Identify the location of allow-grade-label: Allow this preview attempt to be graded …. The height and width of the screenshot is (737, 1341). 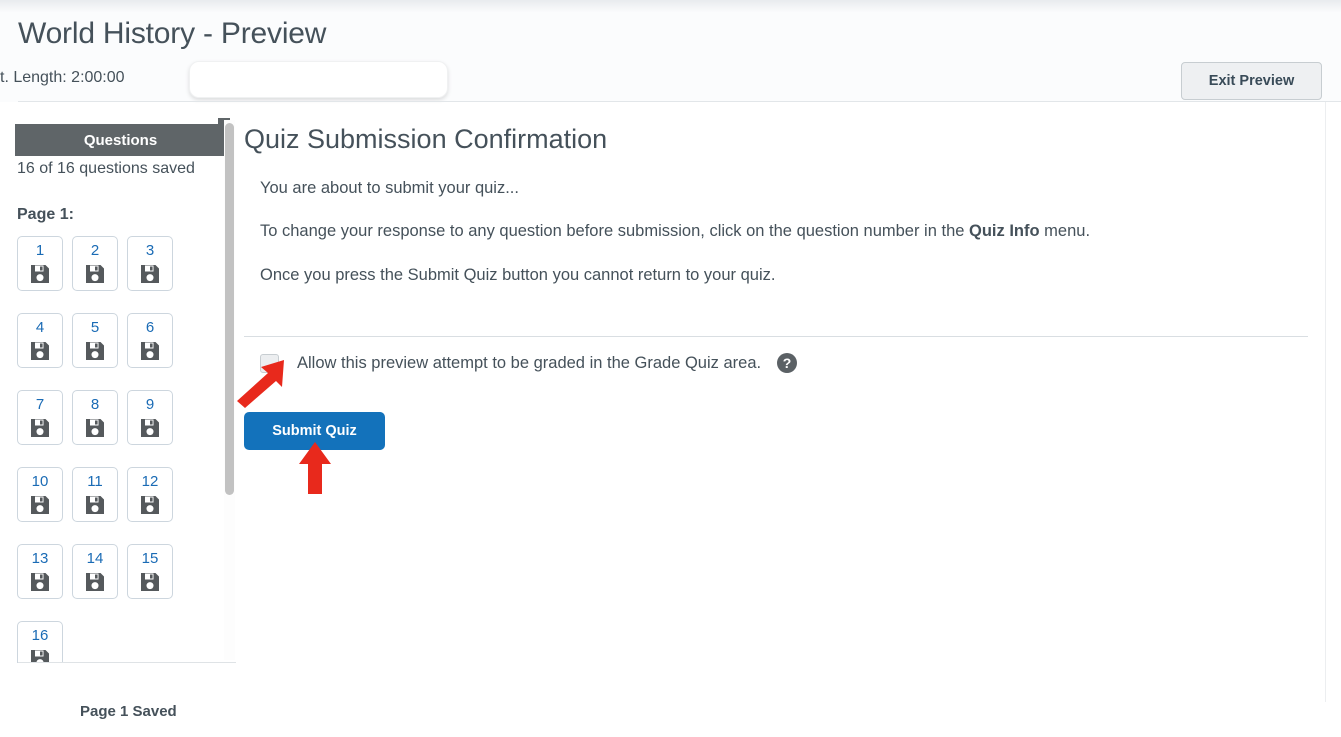
(529, 362).